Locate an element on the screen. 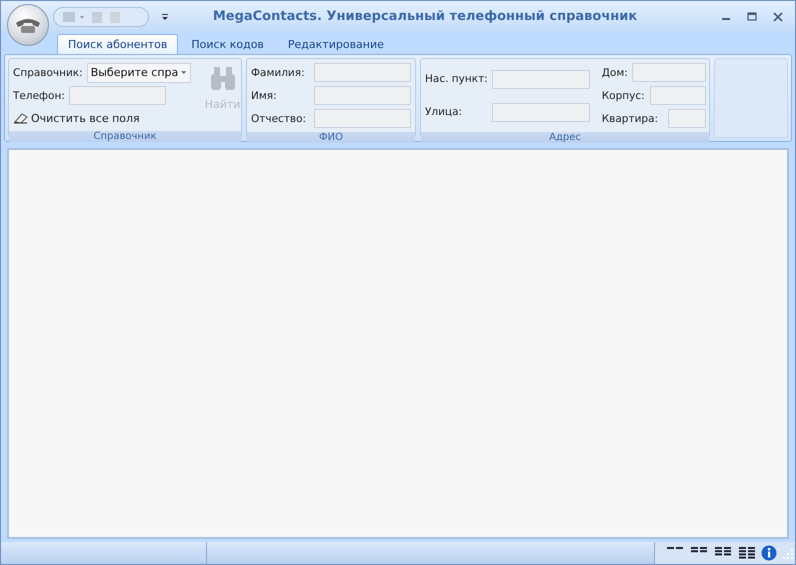 The width and height of the screenshot is (796, 565). phone-field is located at coordinates (117, 95).